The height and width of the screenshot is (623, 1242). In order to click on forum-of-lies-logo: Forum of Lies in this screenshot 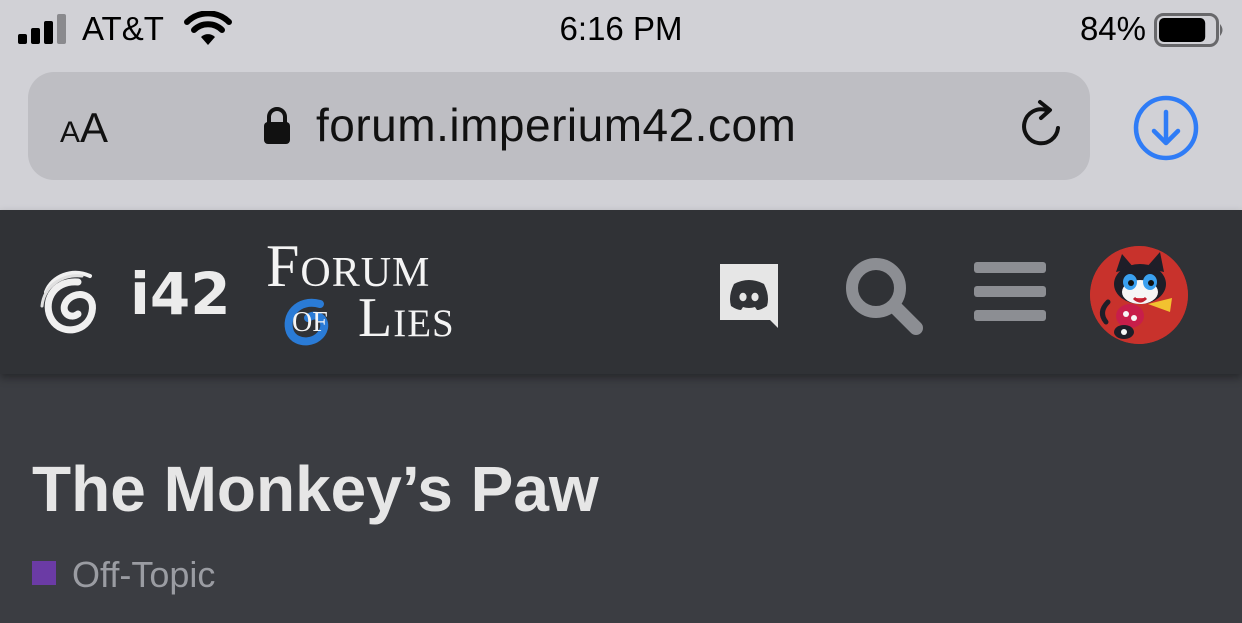, I will do `click(382, 292)`.